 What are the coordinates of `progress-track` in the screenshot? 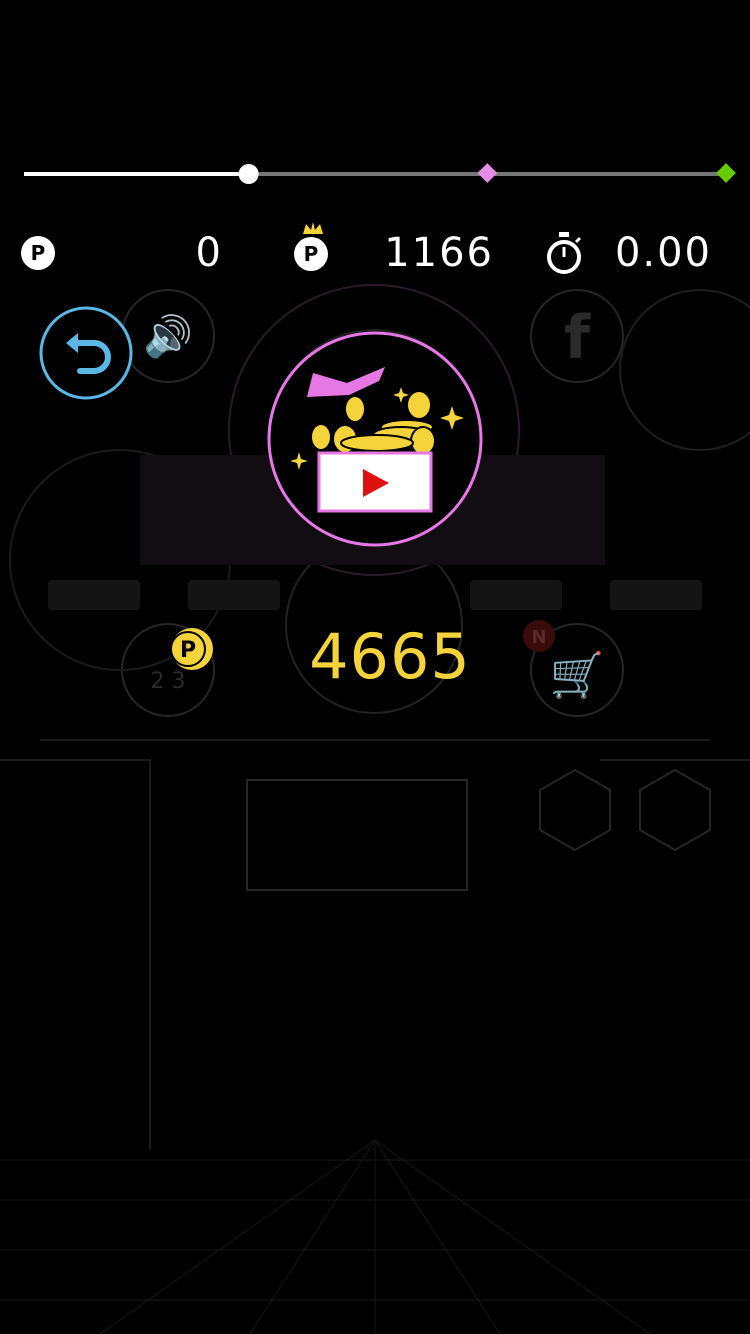 It's located at (380, 173).